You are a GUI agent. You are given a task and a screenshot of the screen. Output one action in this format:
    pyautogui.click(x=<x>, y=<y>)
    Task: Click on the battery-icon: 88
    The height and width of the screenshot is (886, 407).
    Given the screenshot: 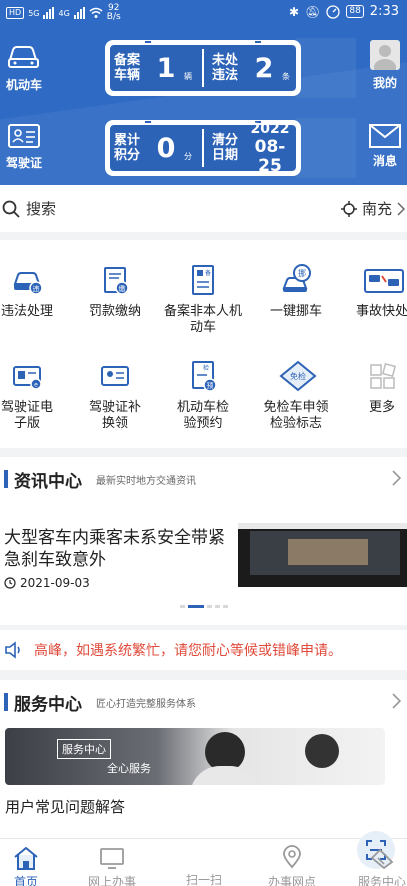 What is the action you would take?
    pyautogui.click(x=355, y=11)
    